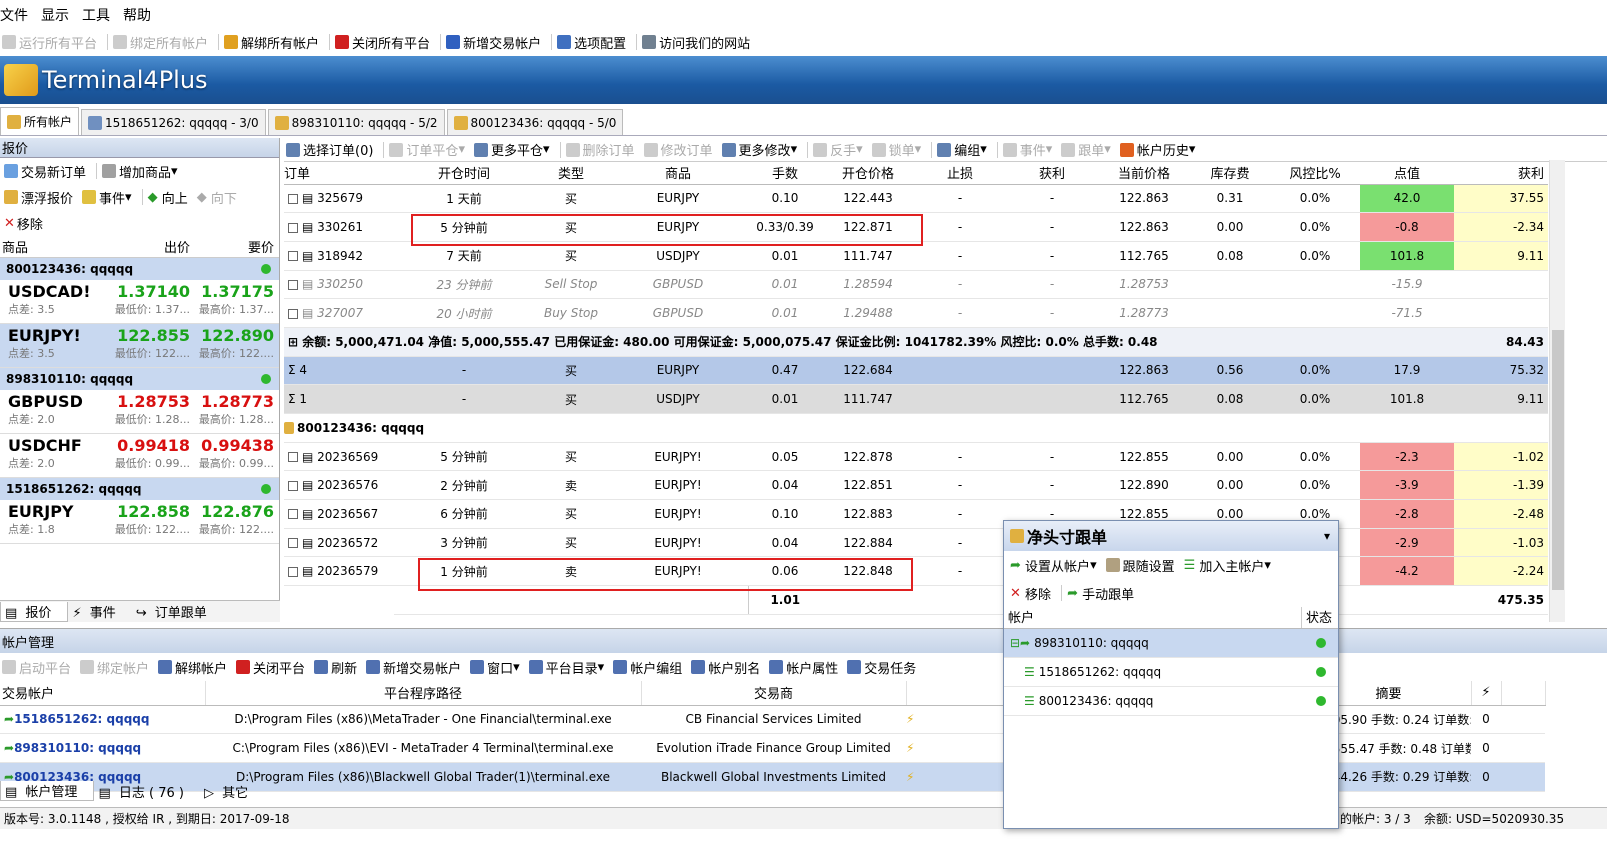 The height and width of the screenshot is (849, 1607). Describe the element at coordinates (1088, 149) in the screenshot. I see `orders-toolbar-button-10: 跟单 ▾` at that location.